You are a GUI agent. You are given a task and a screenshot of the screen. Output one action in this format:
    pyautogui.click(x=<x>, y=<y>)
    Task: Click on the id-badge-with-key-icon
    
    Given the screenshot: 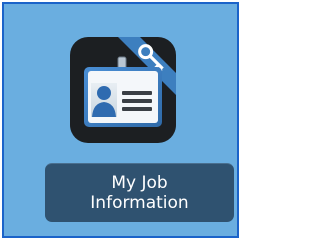 What is the action you would take?
    pyautogui.click(x=123, y=90)
    